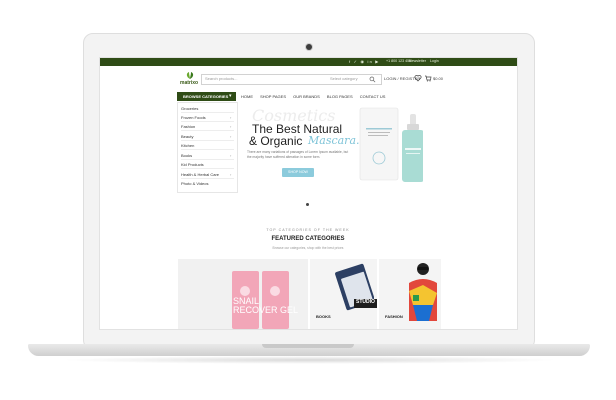 The height and width of the screenshot is (400, 616). What do you see at coordinates (308, 62) in the screenshot?
I see `top-bar` at bounding box center [308, 62].